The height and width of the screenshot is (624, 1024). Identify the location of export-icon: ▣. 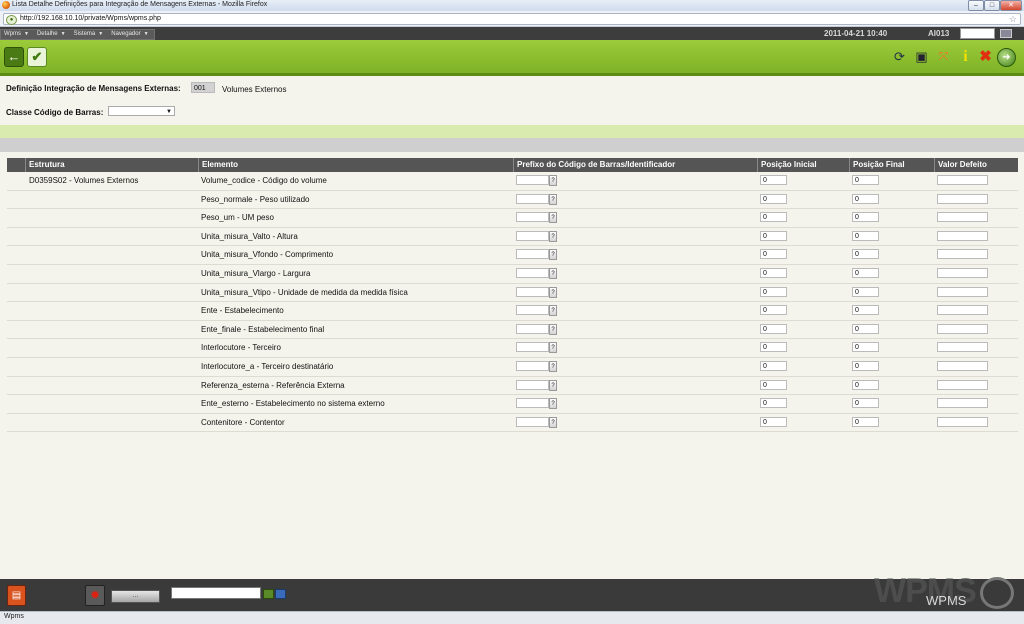
(921, 56).